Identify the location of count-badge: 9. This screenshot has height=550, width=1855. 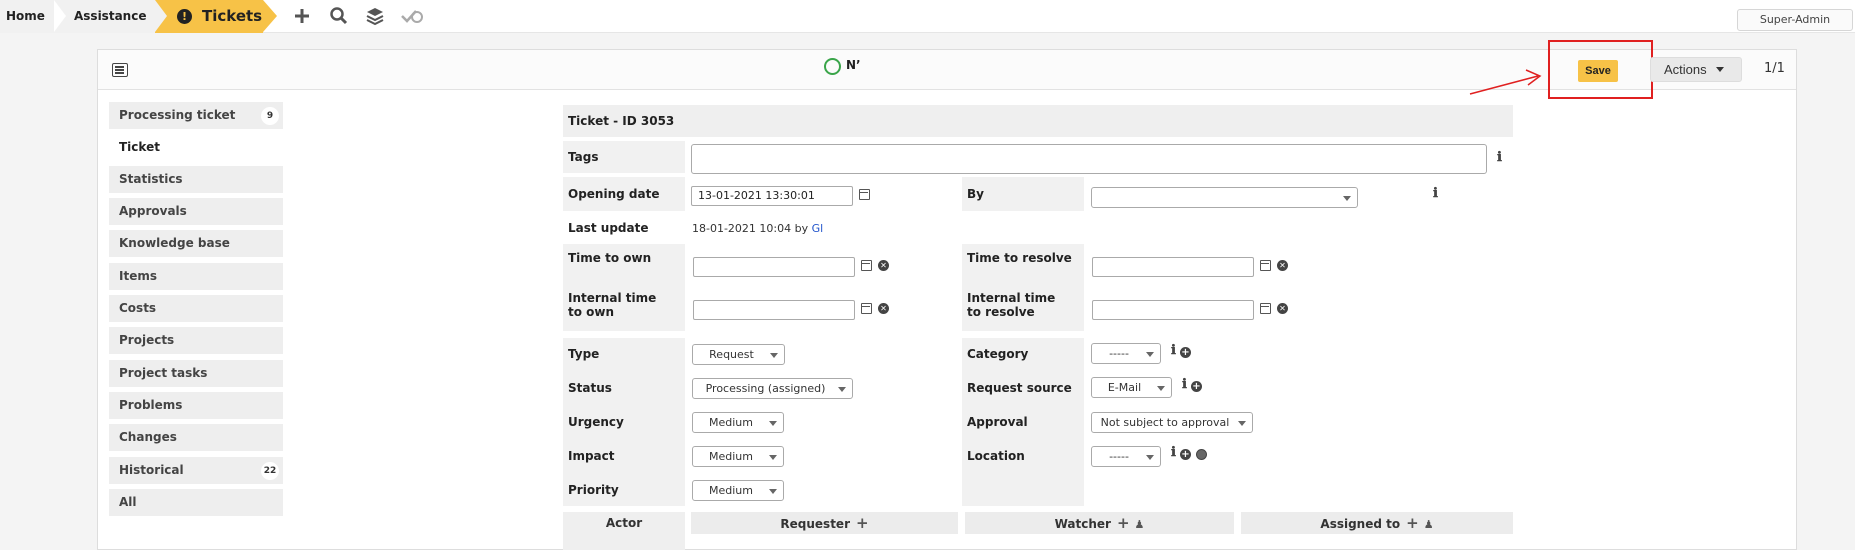
(270, 116).